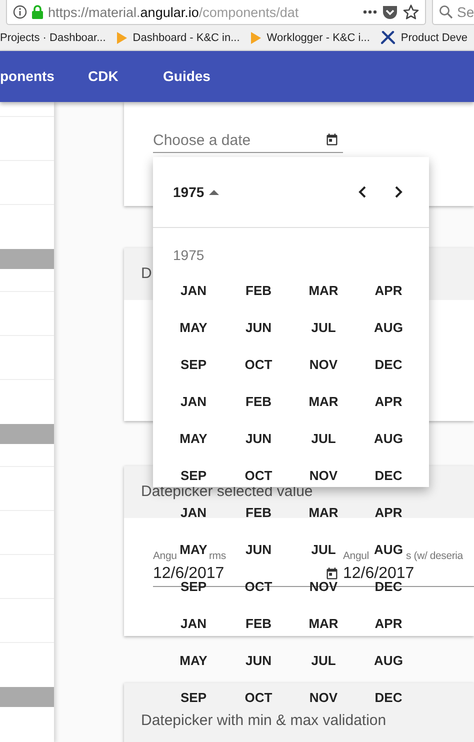  Describe the element at coordinates (446, 12) in the screenshot. I see `search-icon` at that location.